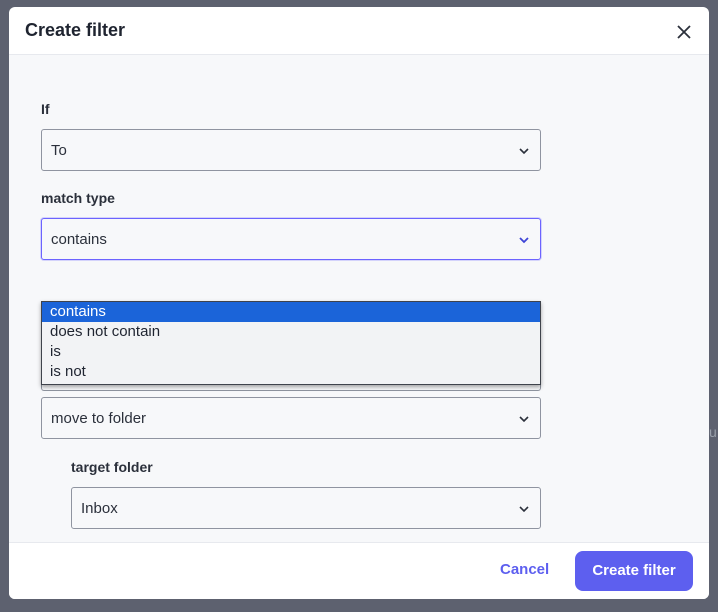 The width and height of the screenshot is (718, 612). I want to click on action-select-value: move to folder, so click(99, 418).